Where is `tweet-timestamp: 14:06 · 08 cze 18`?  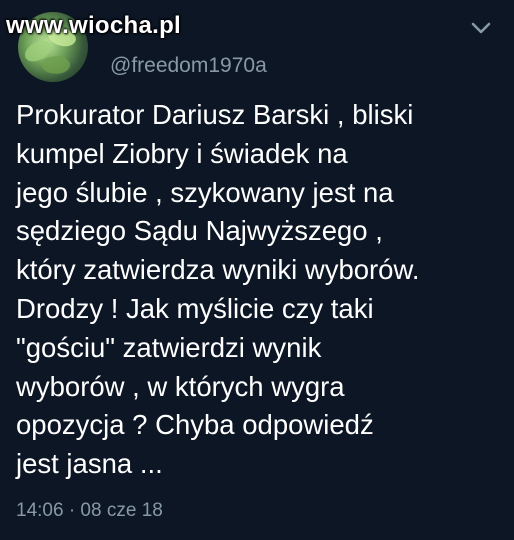 tweet-timestamp: 14:06 · 08 cze 18 is located at coordinates (89, 511).